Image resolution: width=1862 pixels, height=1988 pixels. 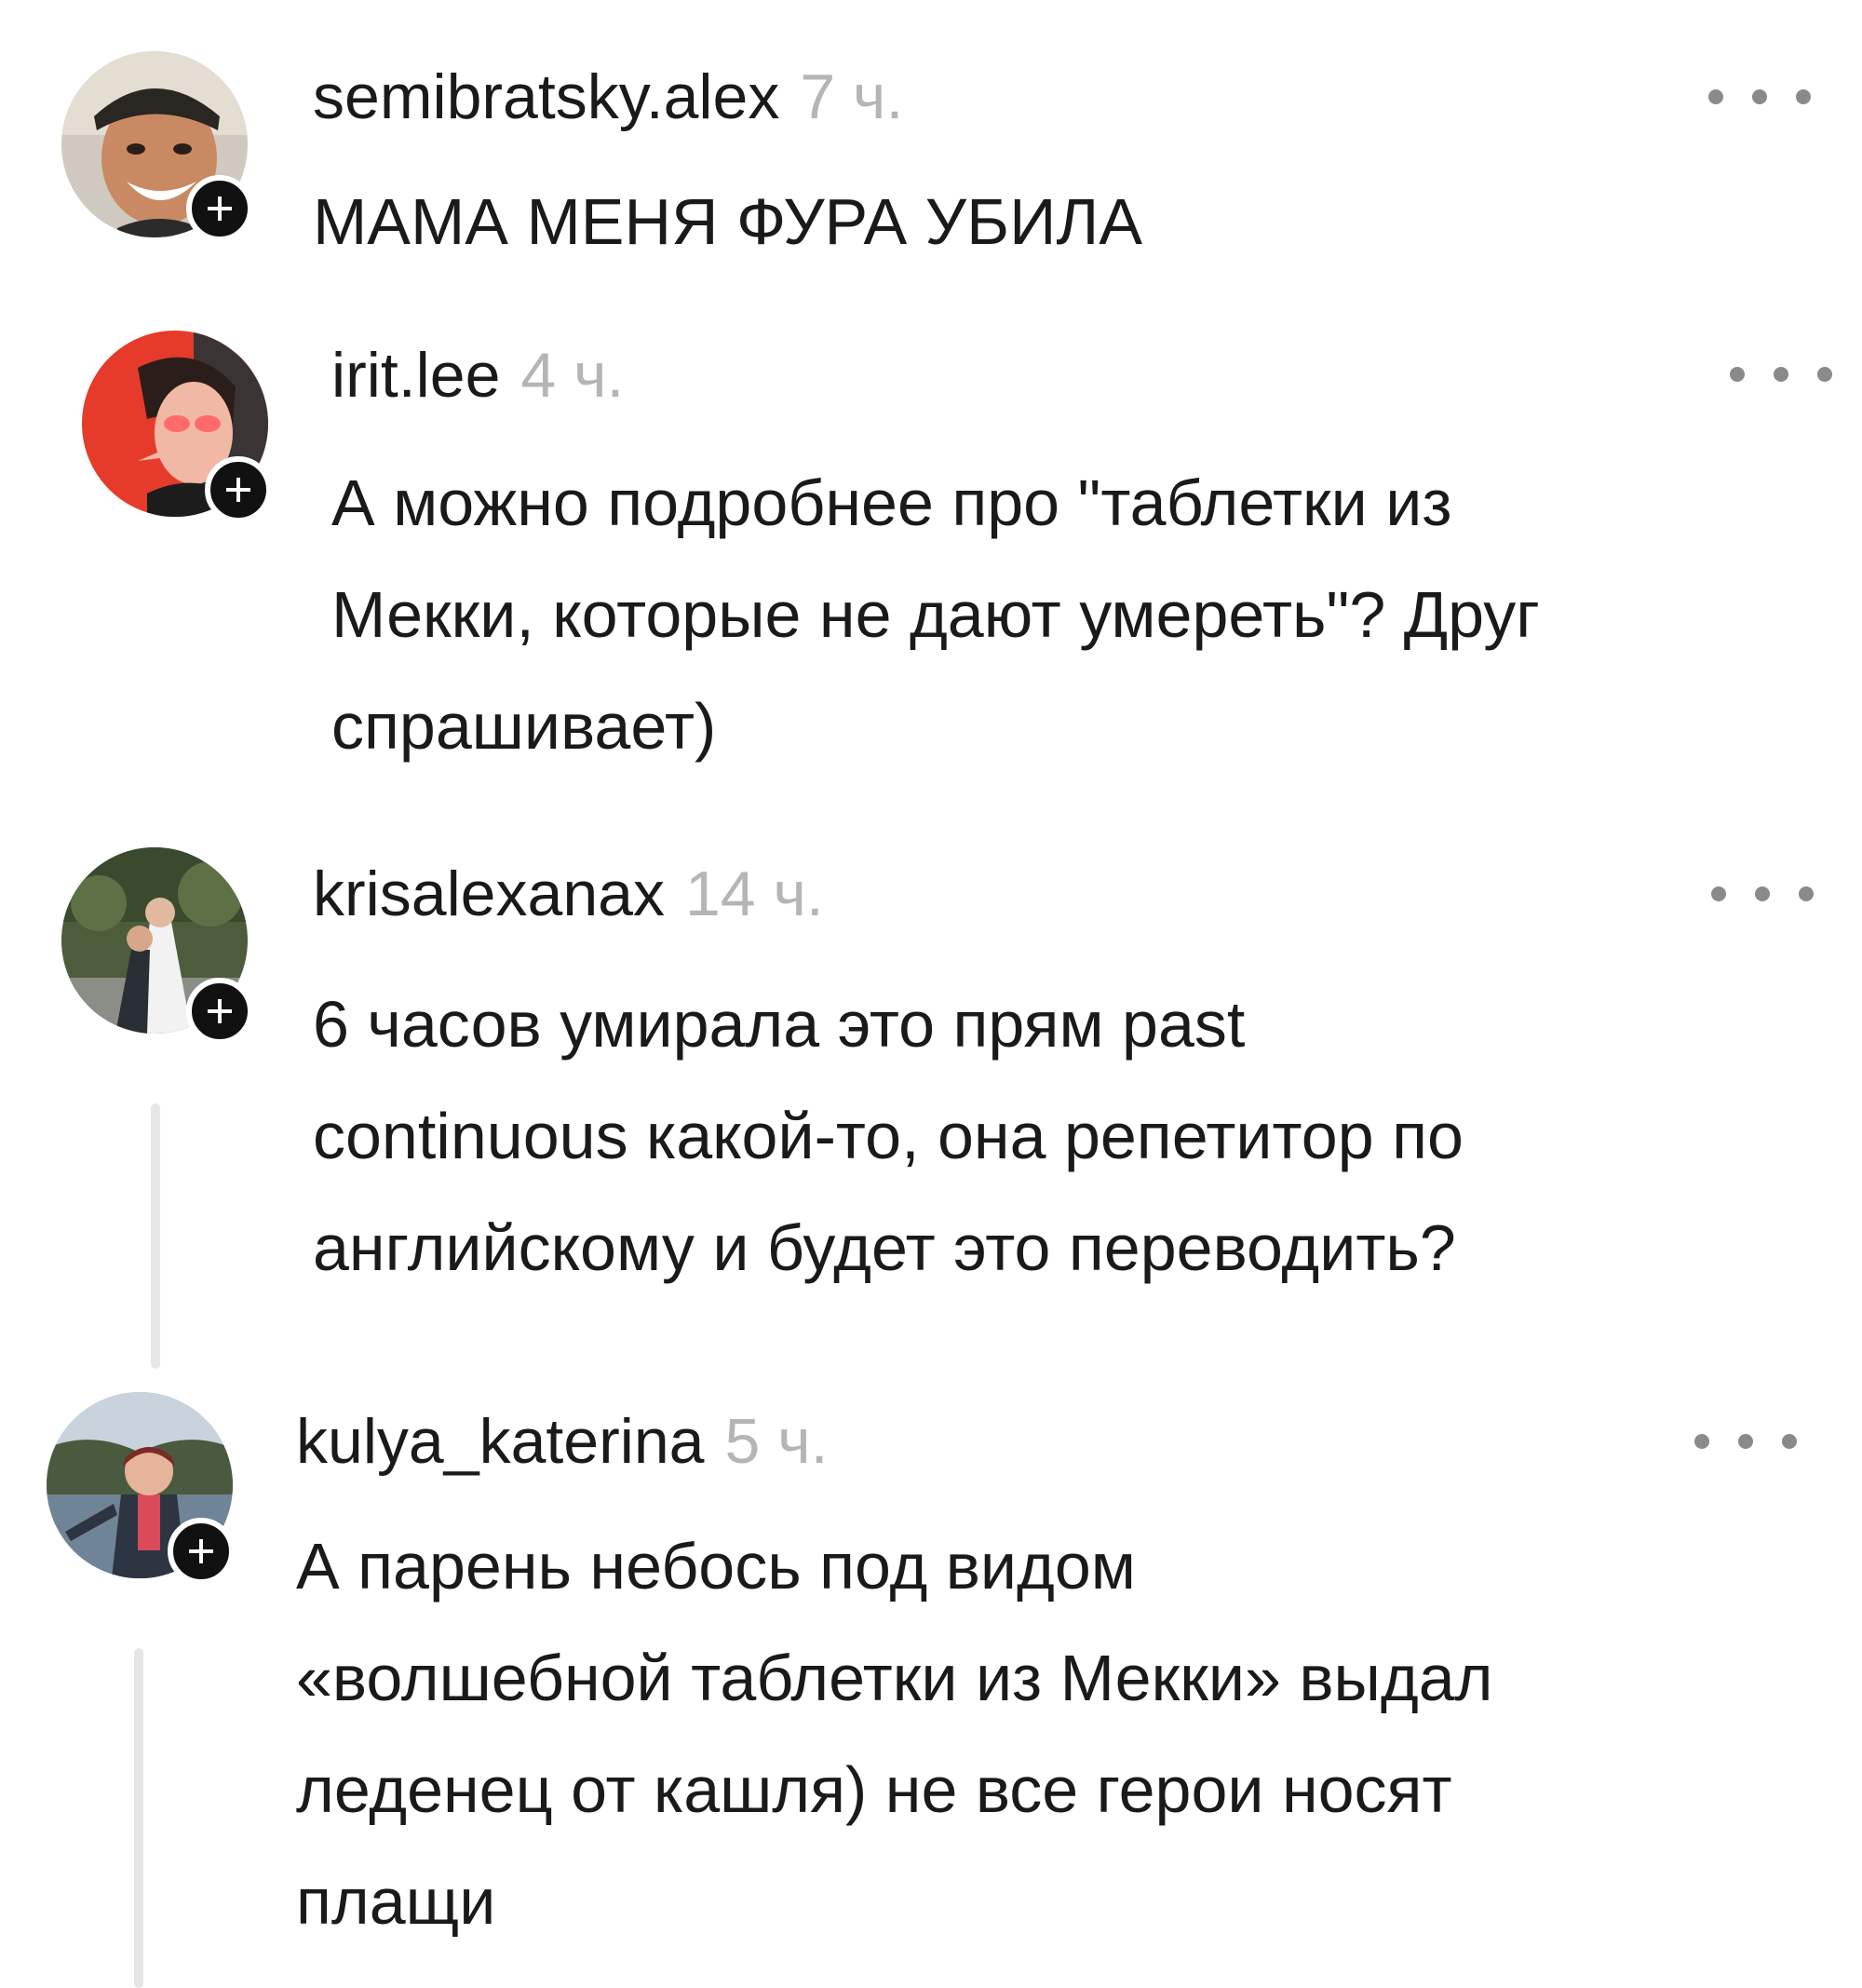 What do you see at coordinates (716, 1566) in the screenshot?
I see `comment-text-line: А парень небось под видом` at bounding box center [716, 1566].